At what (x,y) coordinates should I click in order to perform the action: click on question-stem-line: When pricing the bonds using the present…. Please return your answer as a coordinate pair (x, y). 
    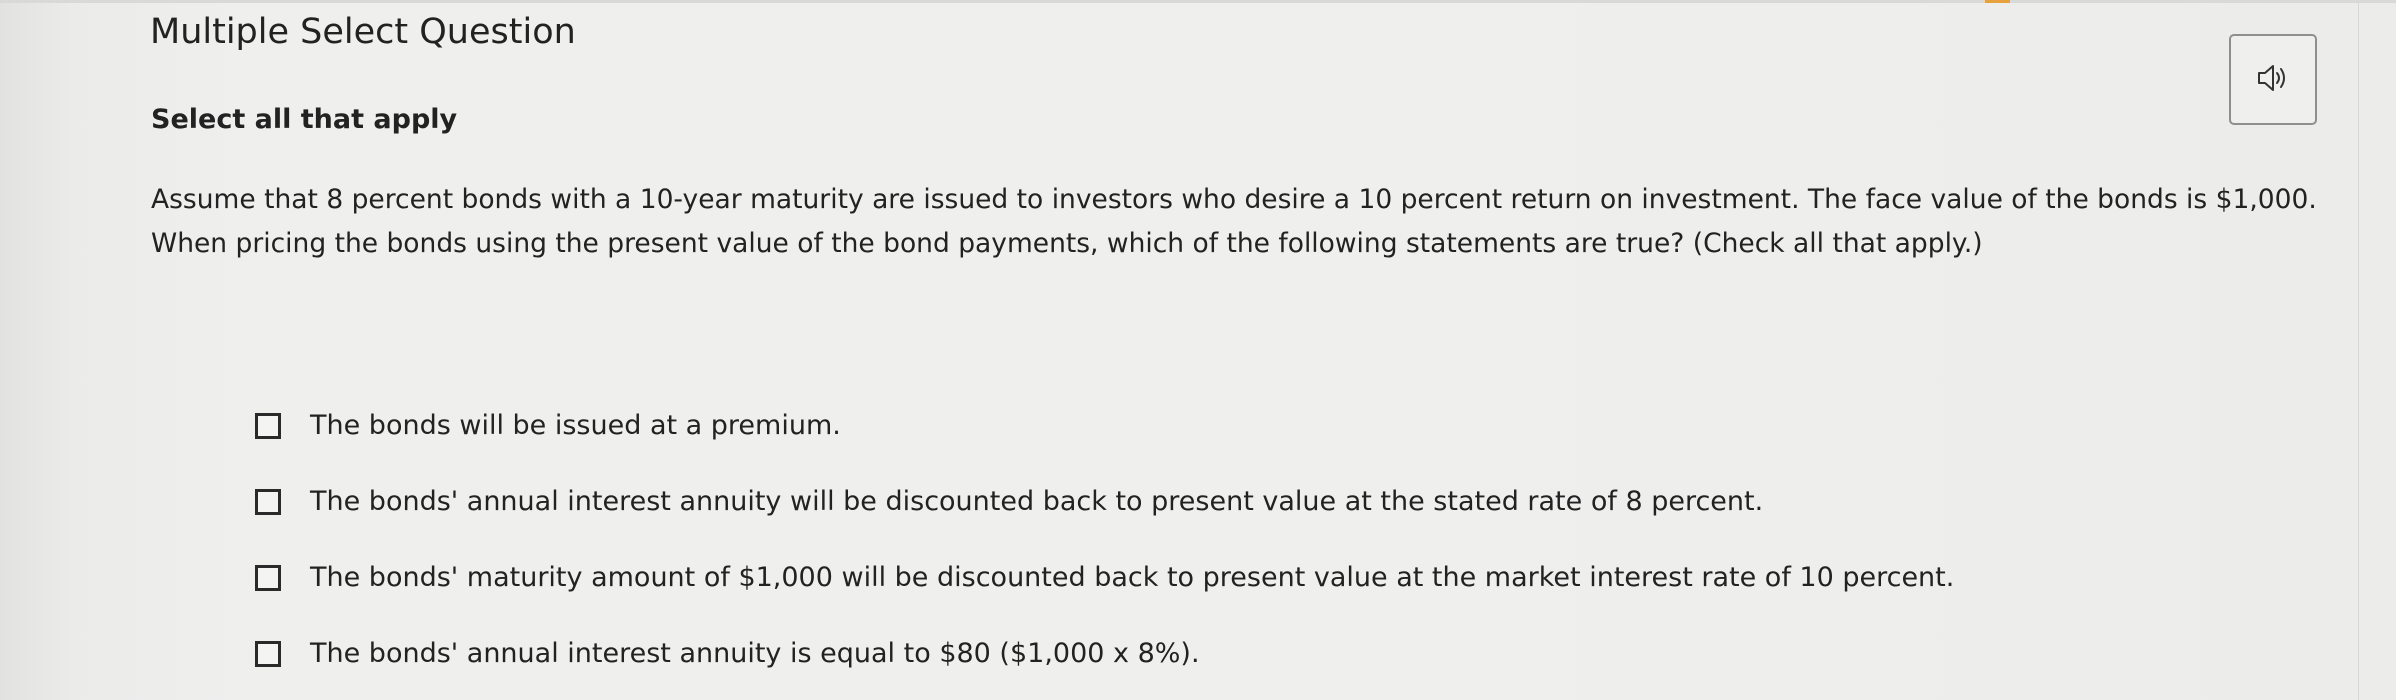
    Looking at the image, I should click on (1067, 243).